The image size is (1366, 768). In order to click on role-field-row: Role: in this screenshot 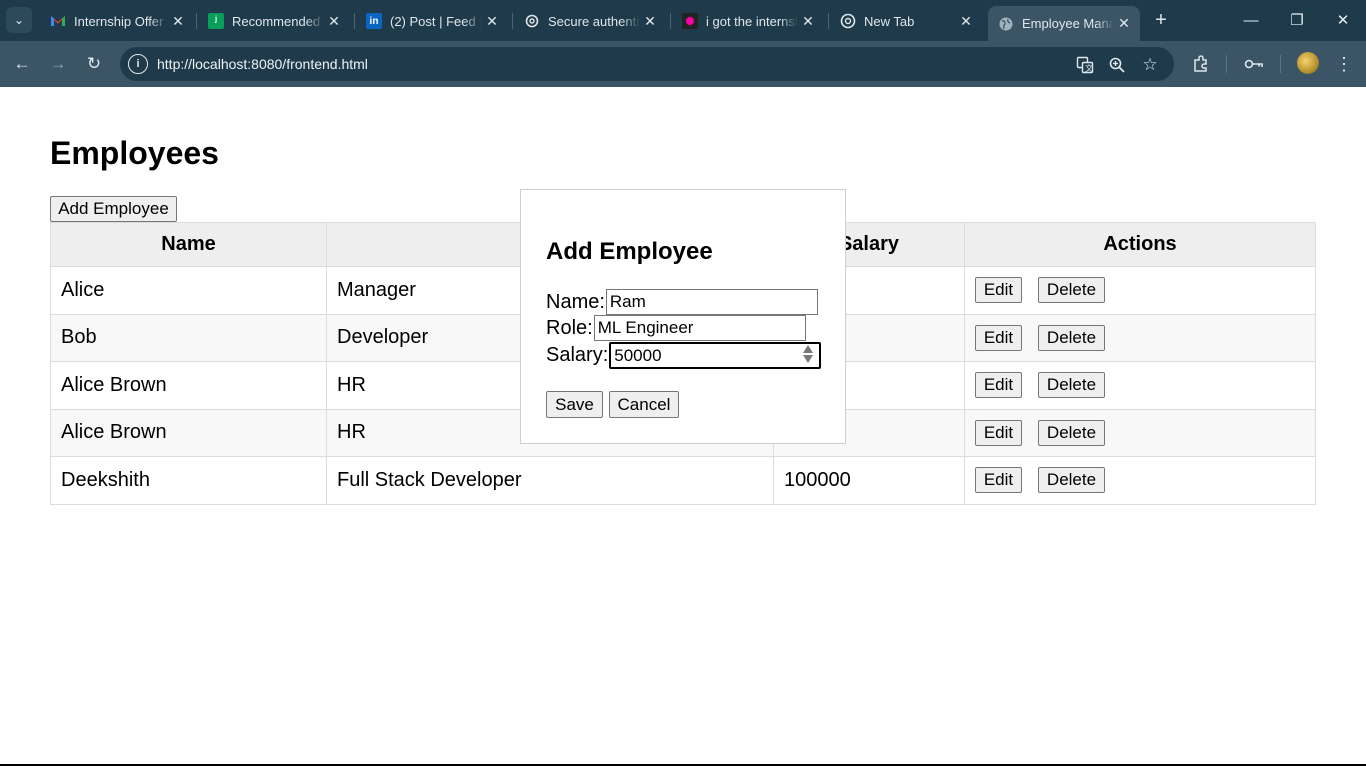, I will do `click(676, 328)`.